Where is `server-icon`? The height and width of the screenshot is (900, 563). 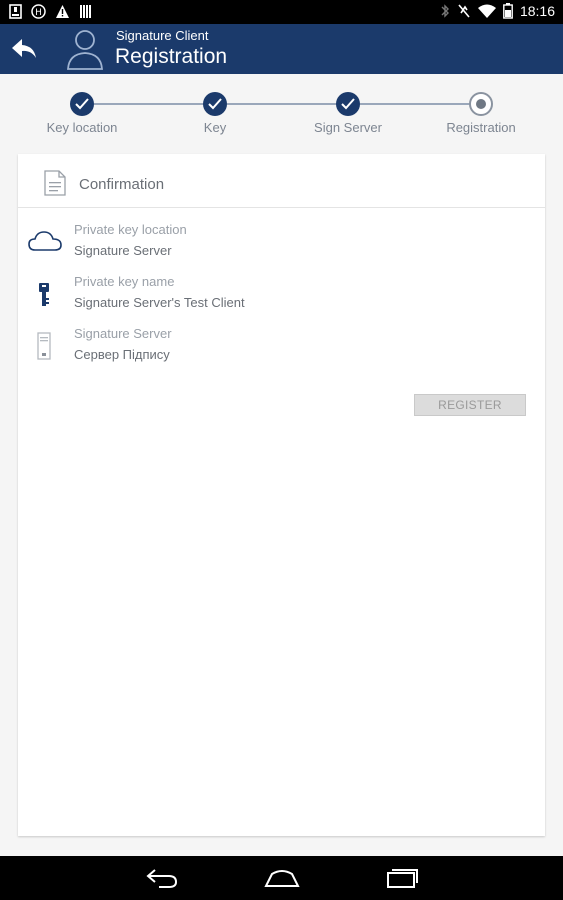 server-icon is located at coordinates (44, 346).